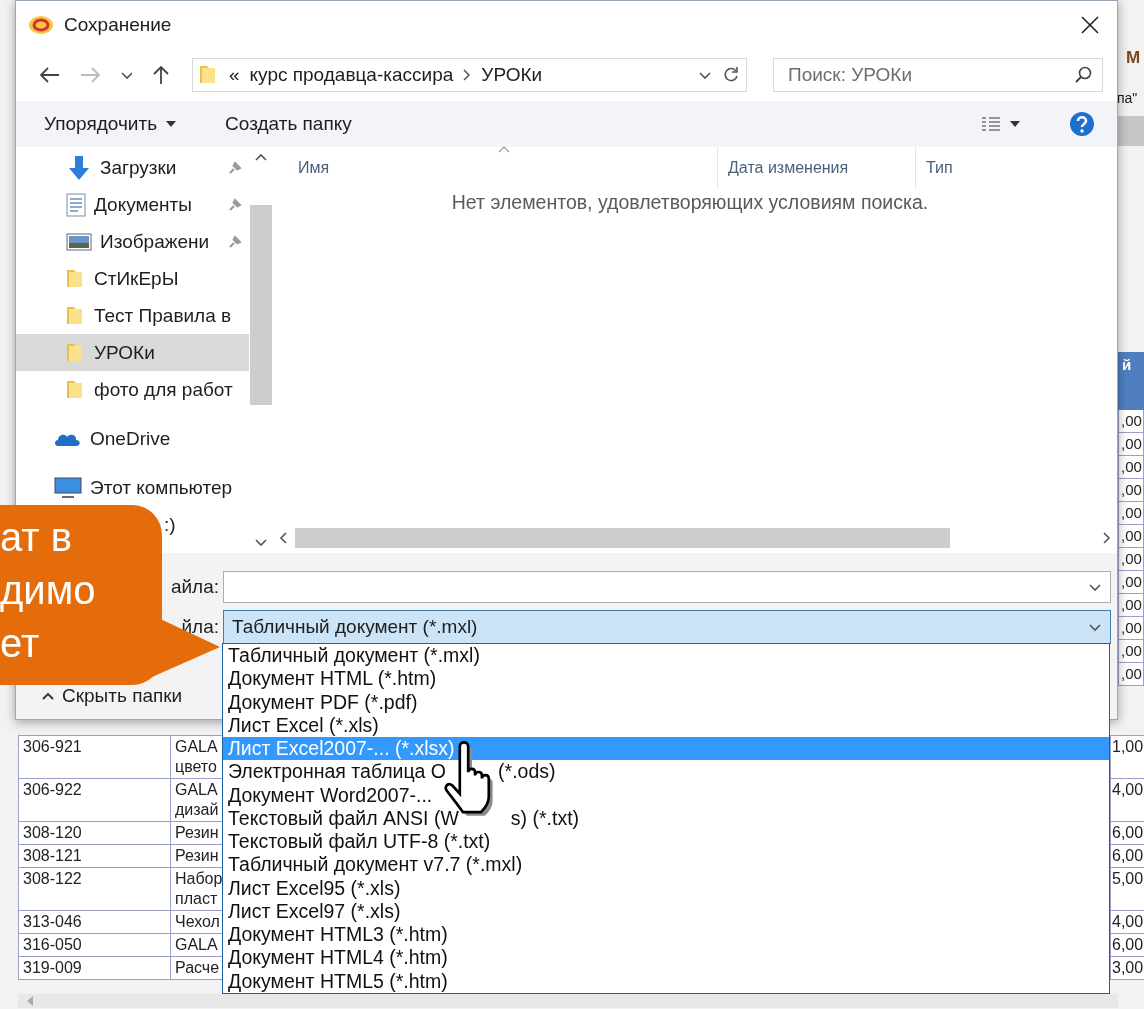  I want to click on dropdown-option: Лист Excel (*.xls), so click(666, 725).